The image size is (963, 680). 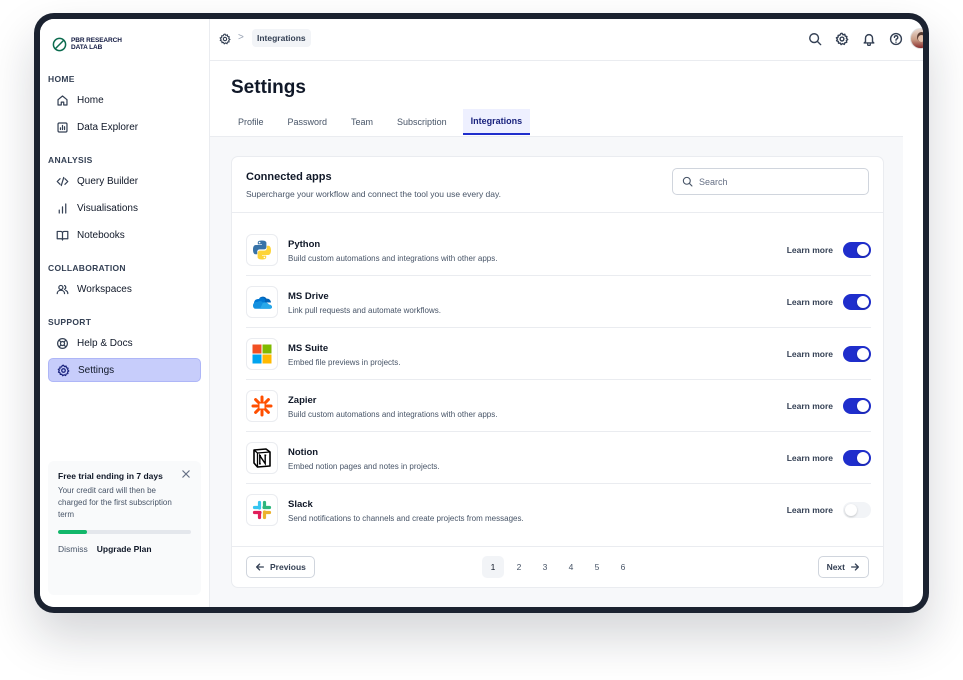 I want to click on slack-icon, so click(x=262, y=510).